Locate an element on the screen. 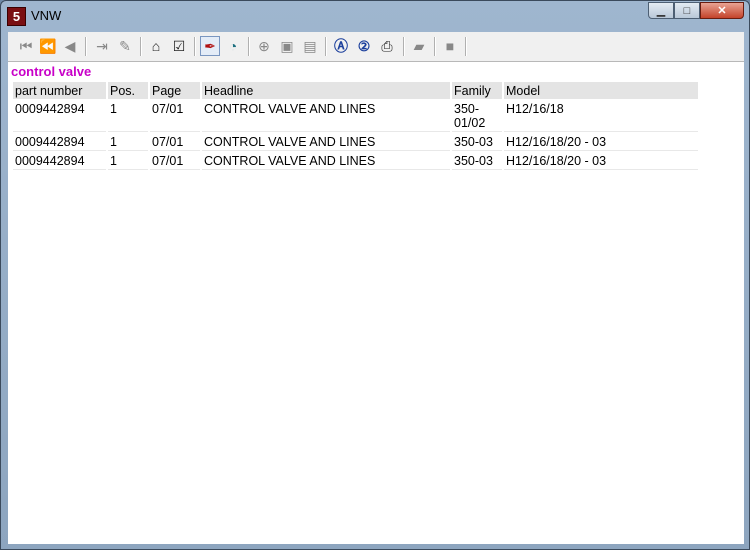 This screenshot has width=750, height=550. column-header-pos: Pos. is located at coordinates (128, 90).